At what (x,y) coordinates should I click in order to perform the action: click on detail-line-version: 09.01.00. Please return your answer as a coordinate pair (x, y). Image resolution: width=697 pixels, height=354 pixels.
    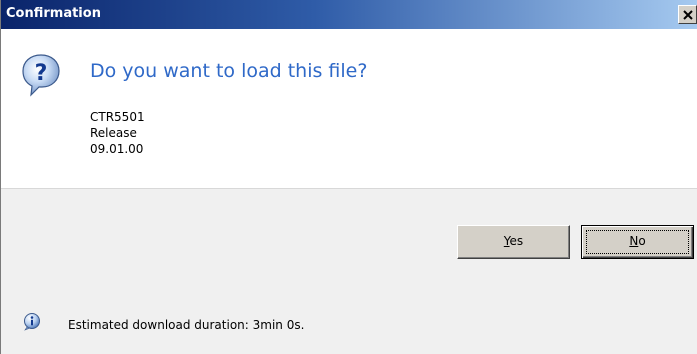
    Looking at the image, I should click on (117, 149).